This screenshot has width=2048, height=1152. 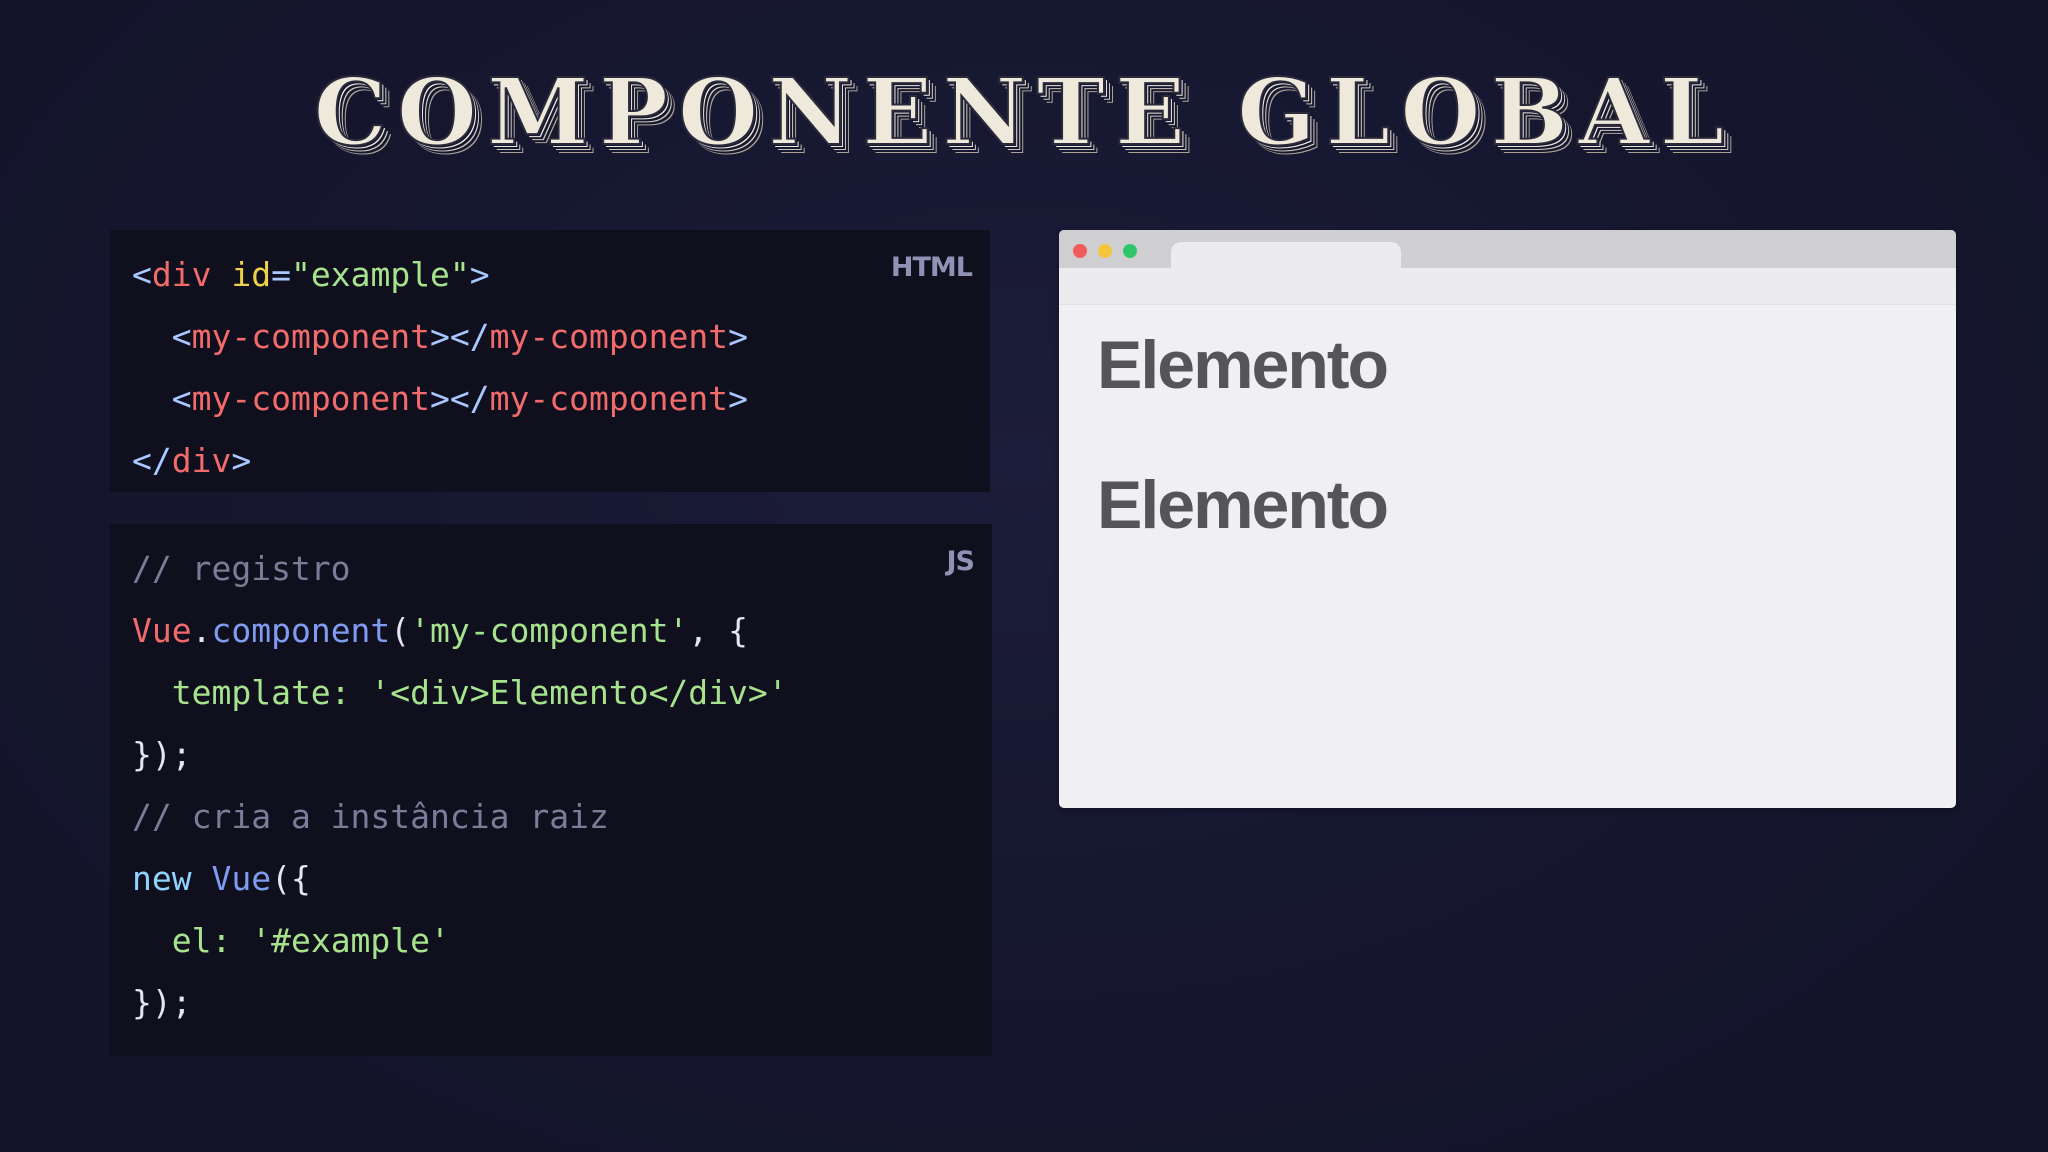 What do you see at coordinates (152, 460) in the screenshot?
I see `code-token: </` at bounding box center [152, 460].